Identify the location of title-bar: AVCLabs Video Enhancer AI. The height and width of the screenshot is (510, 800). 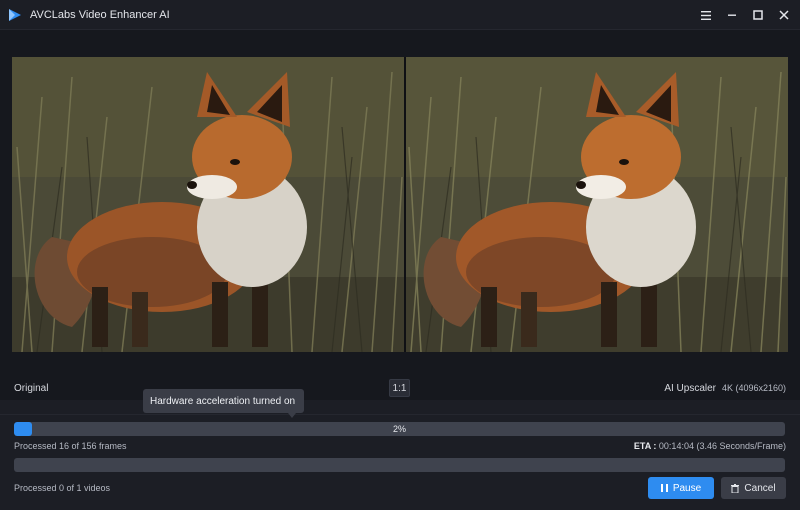
(400, 15).